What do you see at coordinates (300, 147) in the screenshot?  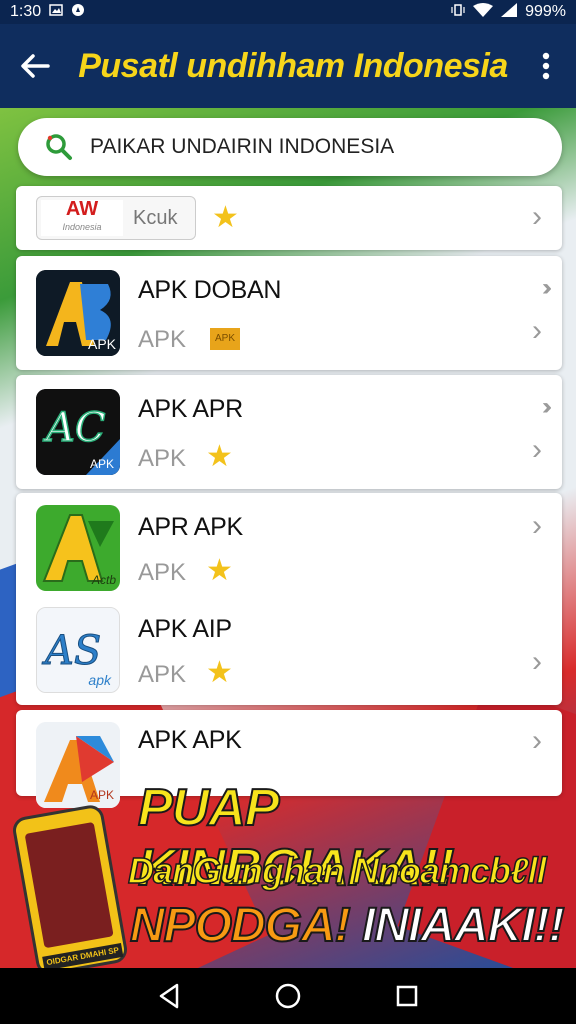 I see `search-input` at bounding box center [300, 147].